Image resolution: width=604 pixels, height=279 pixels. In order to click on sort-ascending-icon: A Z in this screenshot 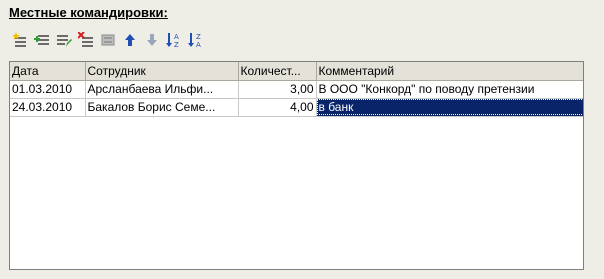, I will do `click(172, 40)`.